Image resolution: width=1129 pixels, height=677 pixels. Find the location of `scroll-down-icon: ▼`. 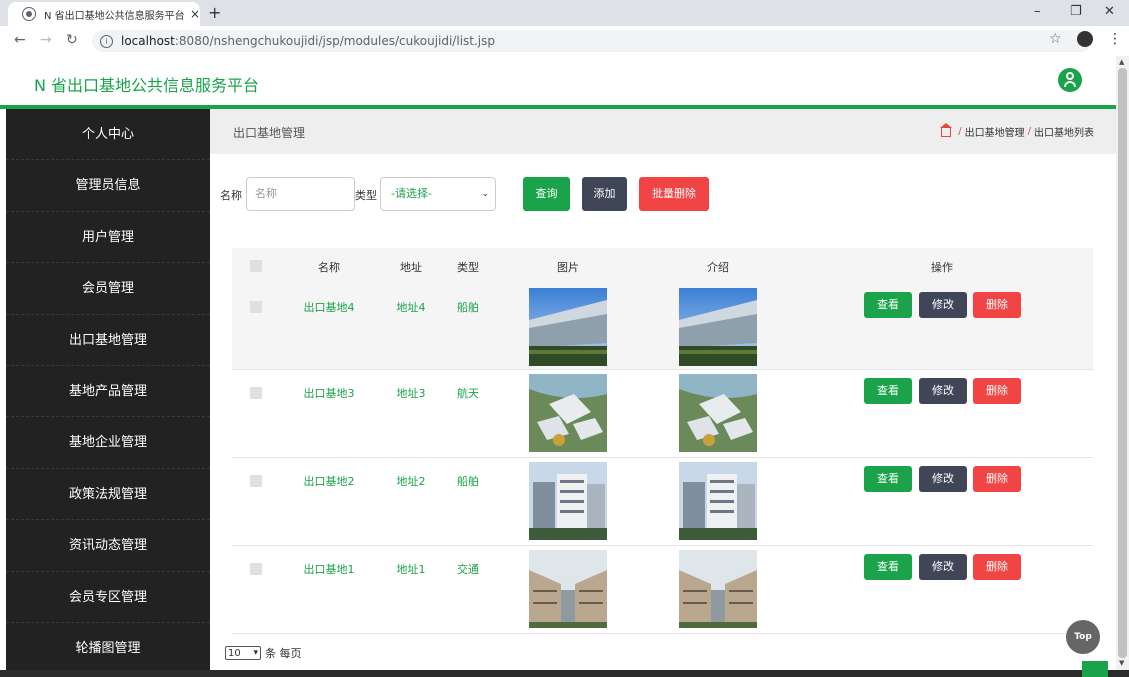

scroll-down-icon: ▼ is located at coordinates (1121, 663).